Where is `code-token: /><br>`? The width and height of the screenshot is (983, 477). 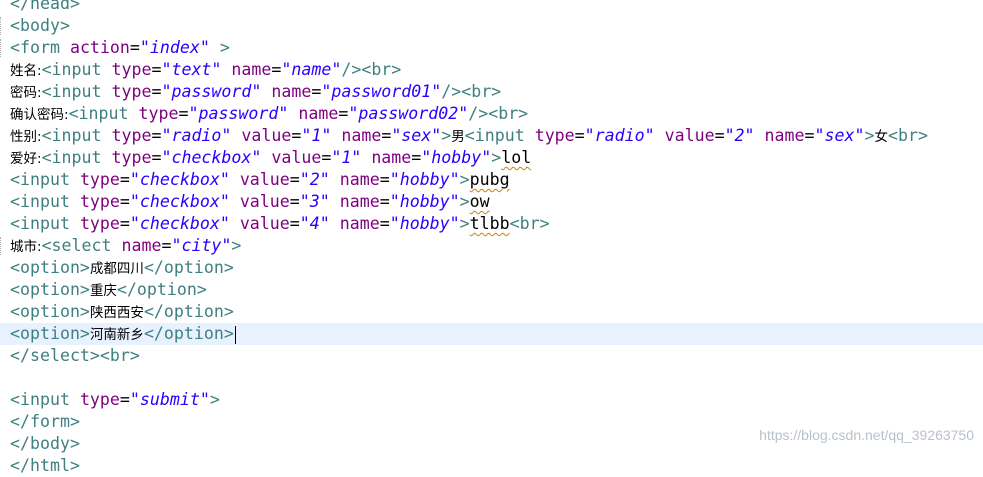 code-token: /><br> is located at coordinates (371, 69).